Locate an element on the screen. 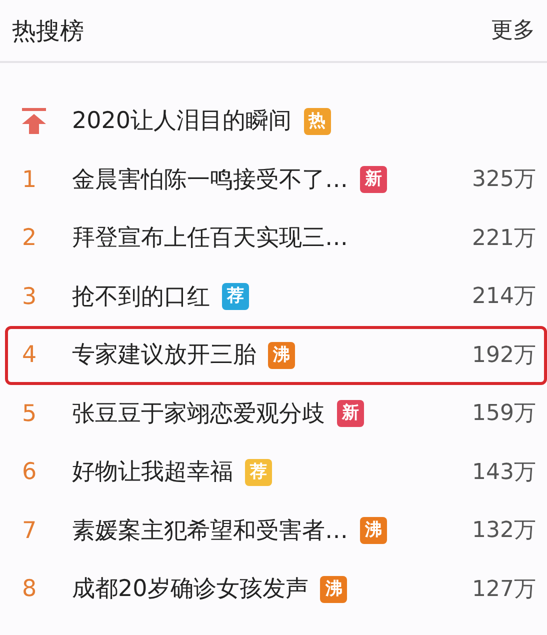 The width and height of the screenshot is (547, 635). topic-row: 1 金晨害怕陈一鸣接受不了… 新 325万 is located at coordinates (276, 179).